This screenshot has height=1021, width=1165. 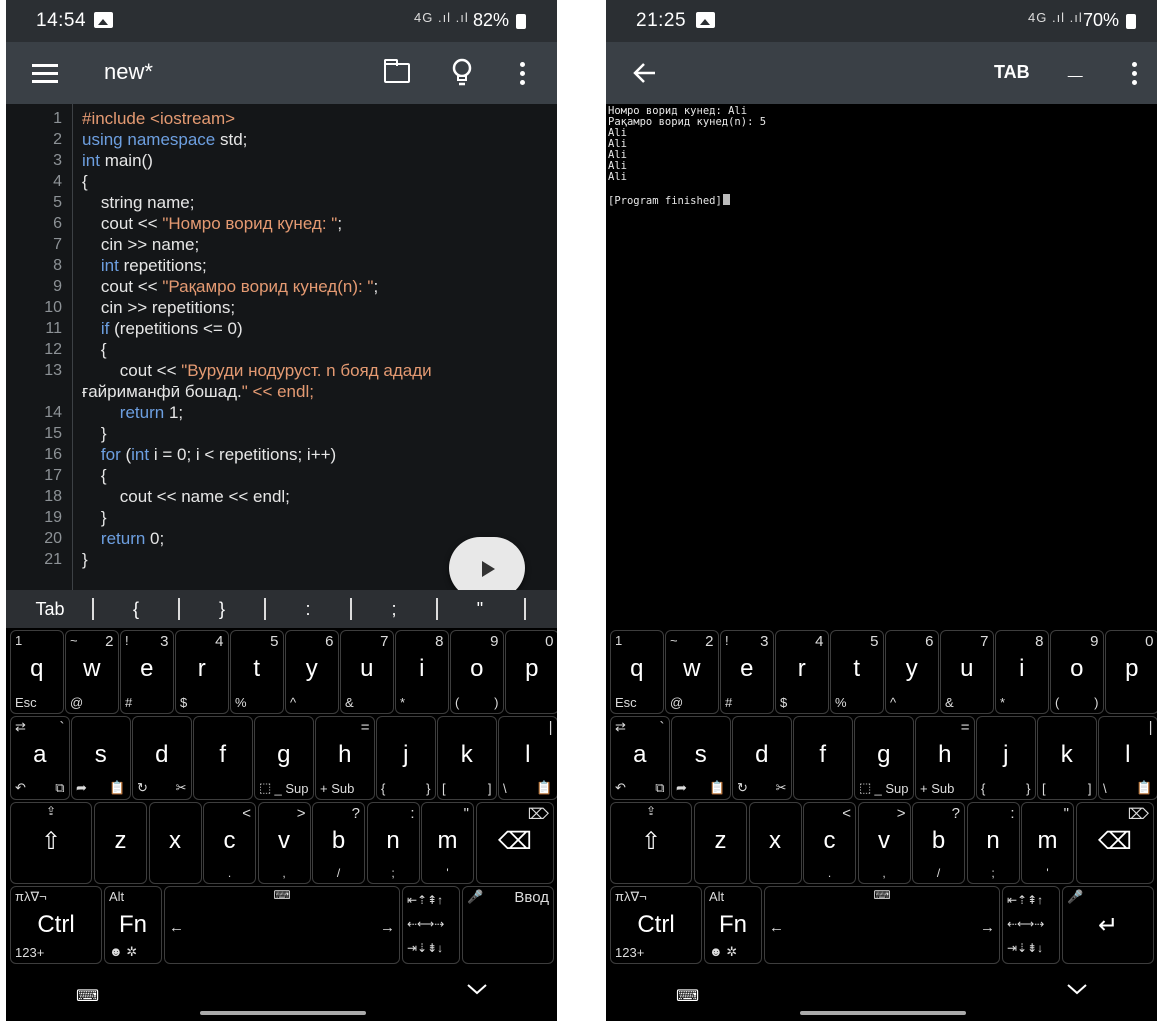 I want to click on code-line: 1 #include <iostream>, so click(x=281, y=118).